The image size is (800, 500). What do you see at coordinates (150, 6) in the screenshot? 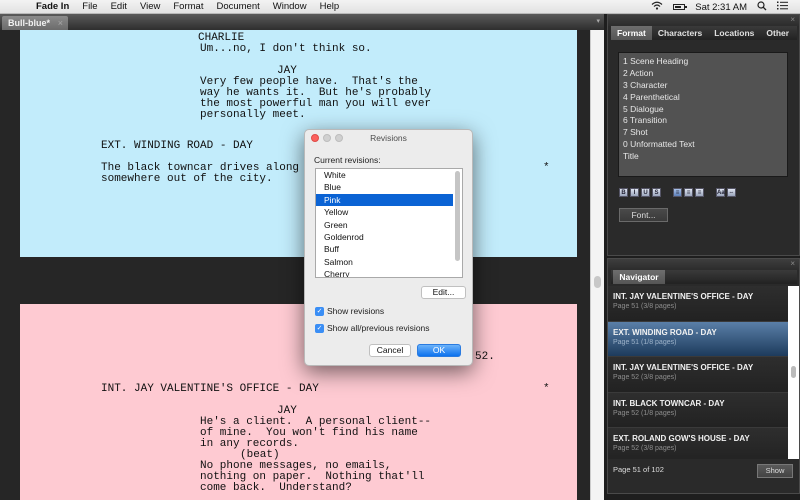
I see `menu-view: View` at bounding box center [150, 6].